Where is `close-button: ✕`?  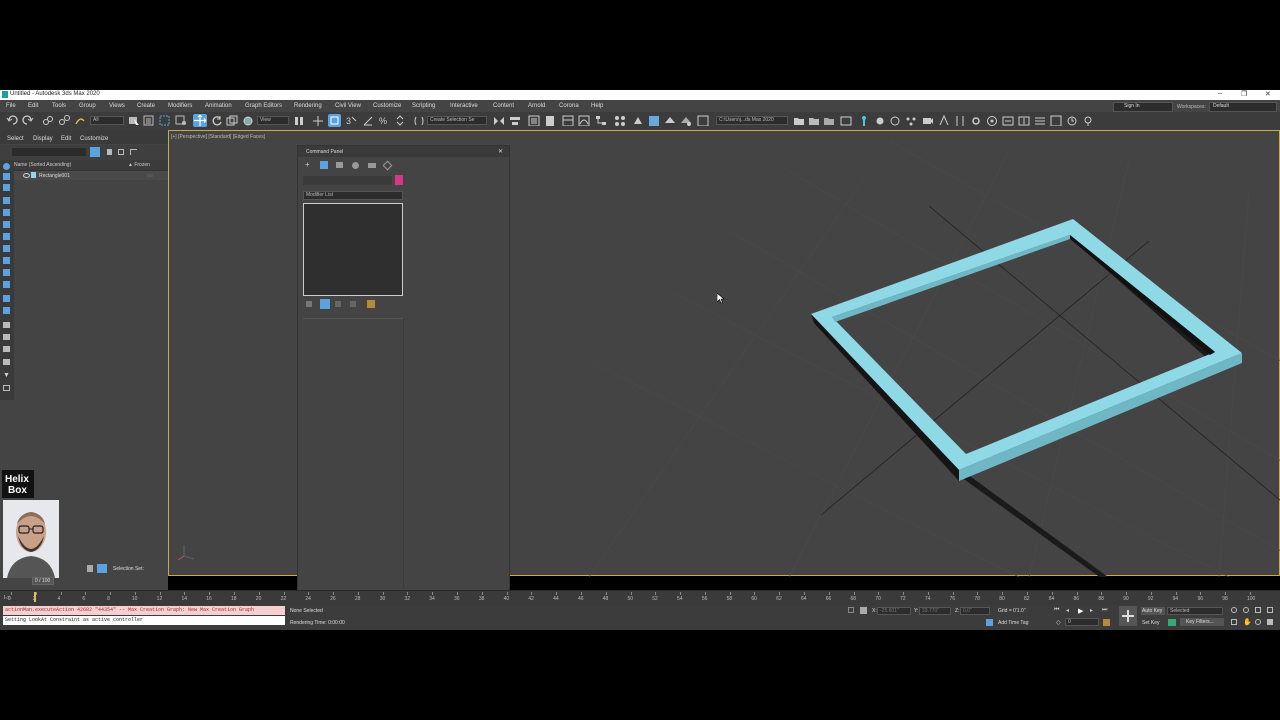 close-button: ✕ is located at coordinates (1268, 94).